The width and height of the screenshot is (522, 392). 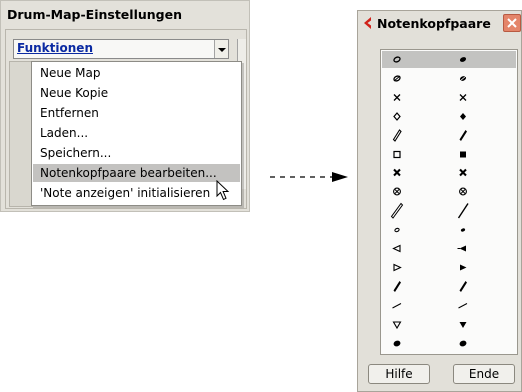 What do you see at coordinates (136, 113) in the screenshot?
I see `menu-item-remove: Entfernen` at bounding box center [136, 113].